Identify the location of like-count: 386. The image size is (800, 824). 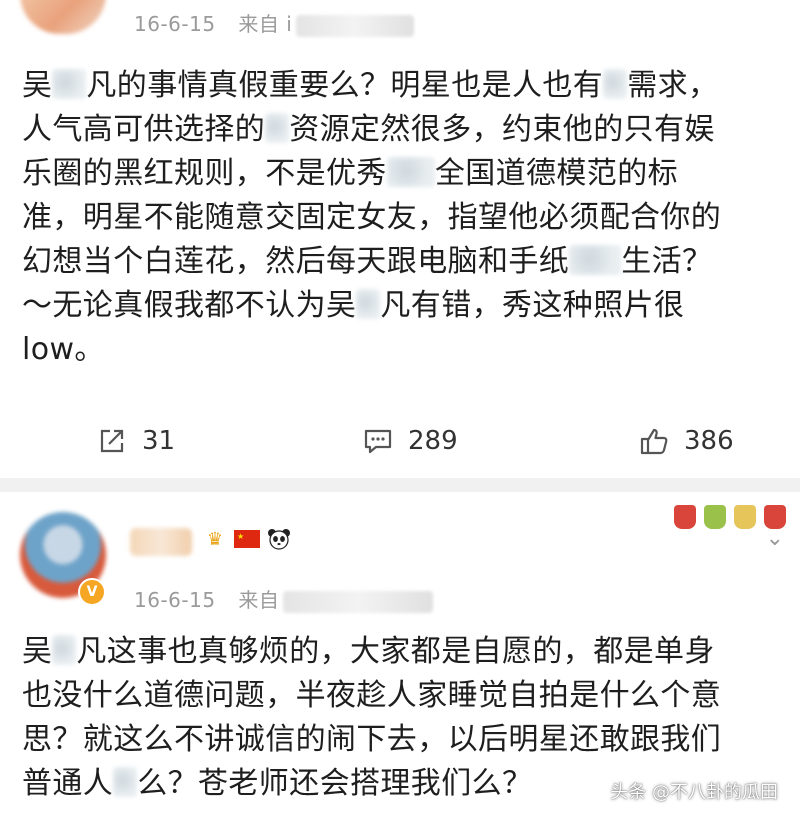
(709, 441).